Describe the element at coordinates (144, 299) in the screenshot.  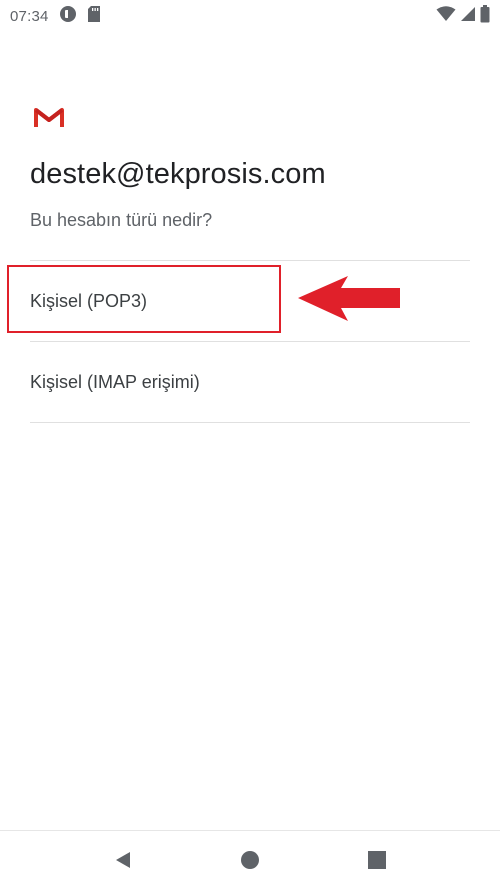
I see `highlight-box` at that location.